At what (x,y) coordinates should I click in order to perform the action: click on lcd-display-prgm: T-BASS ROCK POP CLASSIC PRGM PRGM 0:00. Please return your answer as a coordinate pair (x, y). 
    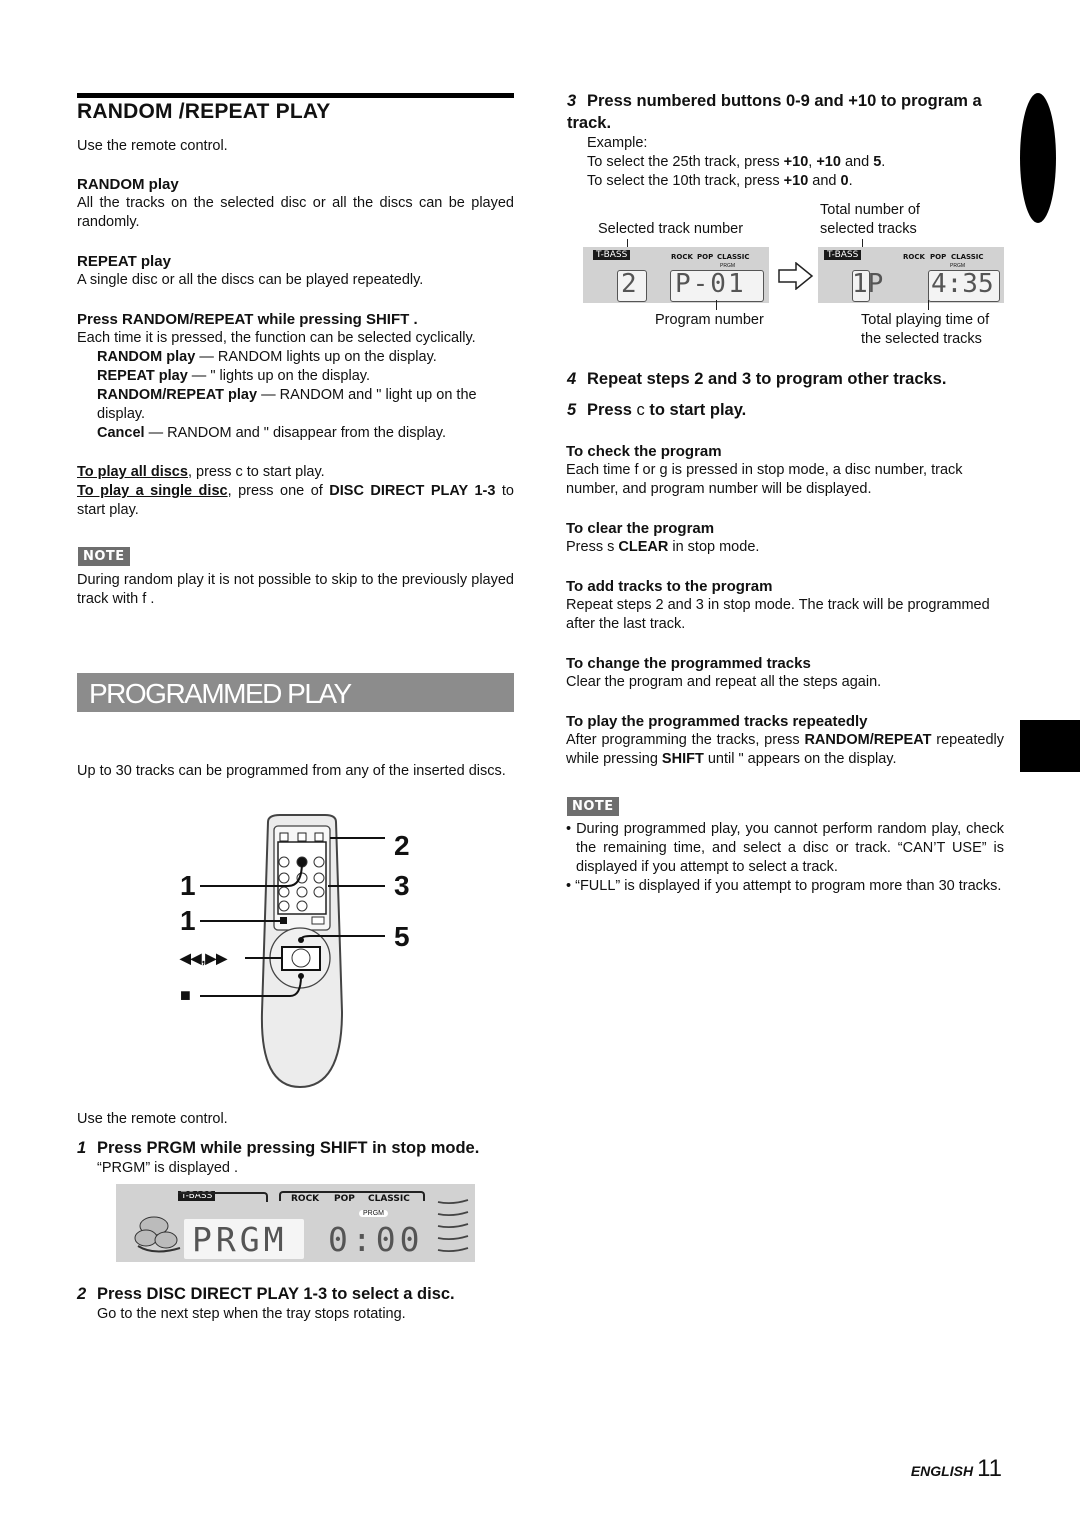
    Looking at the image, I should click on (295, 1223).